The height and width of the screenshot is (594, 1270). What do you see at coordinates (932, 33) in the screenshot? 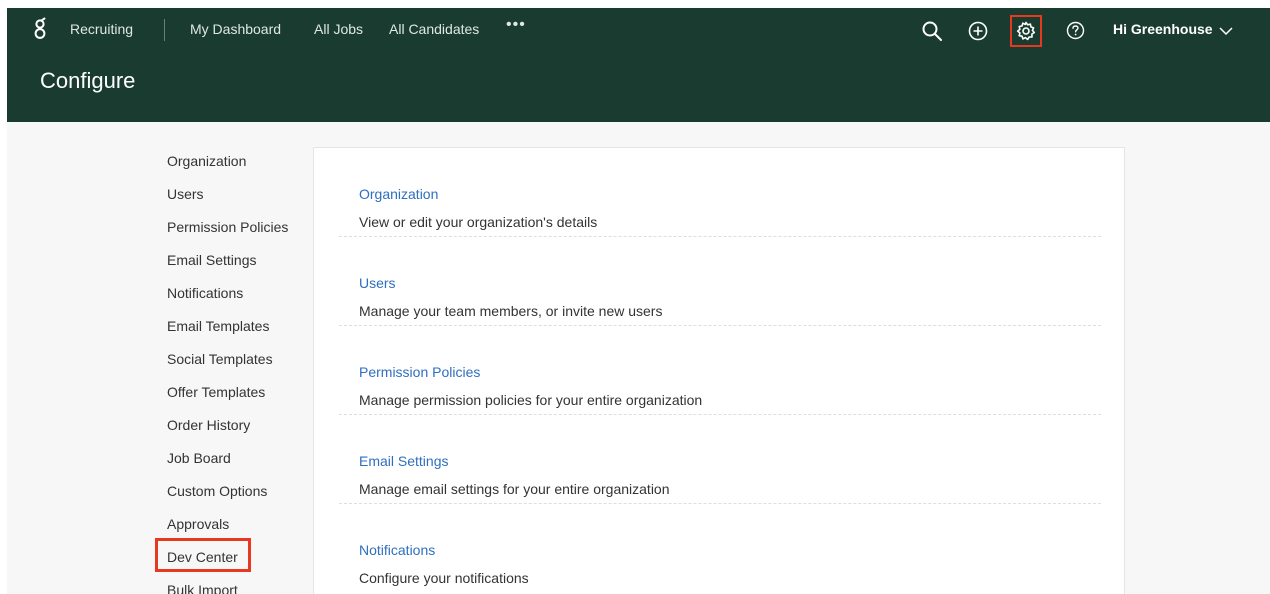
I see `search-icon` at bounding box center [932, 33].